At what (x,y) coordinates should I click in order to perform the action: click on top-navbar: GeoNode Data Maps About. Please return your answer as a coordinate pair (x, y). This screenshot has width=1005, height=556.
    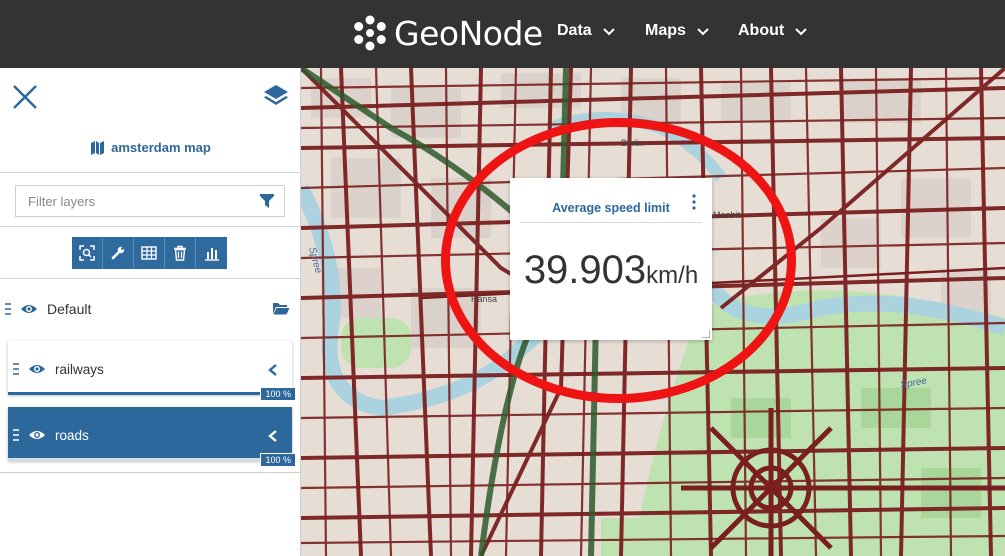
    Looking at the image, I should click on (502, 34).